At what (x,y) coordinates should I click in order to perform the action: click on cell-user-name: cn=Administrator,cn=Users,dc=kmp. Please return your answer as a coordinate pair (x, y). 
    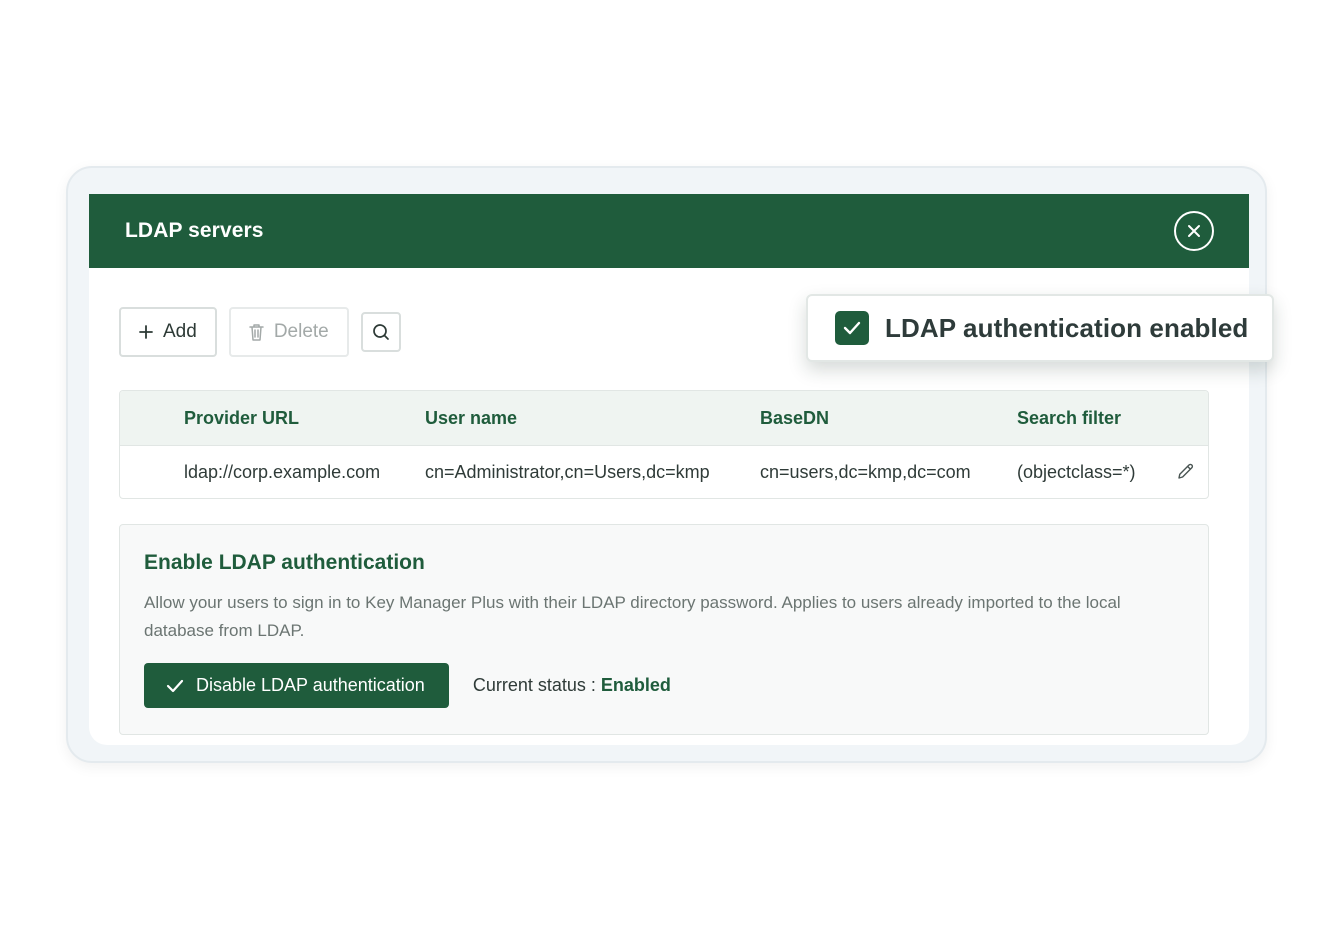
    Looking at the image, I should click on (567, 471).